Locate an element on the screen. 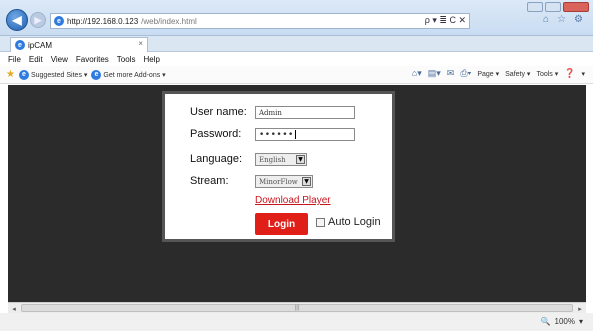  favorites-star-icon: ★ is located at coordinates (10, 74).